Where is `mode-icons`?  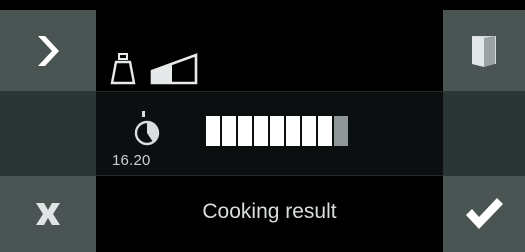 mode-icons is located at coordinates (155, 62).